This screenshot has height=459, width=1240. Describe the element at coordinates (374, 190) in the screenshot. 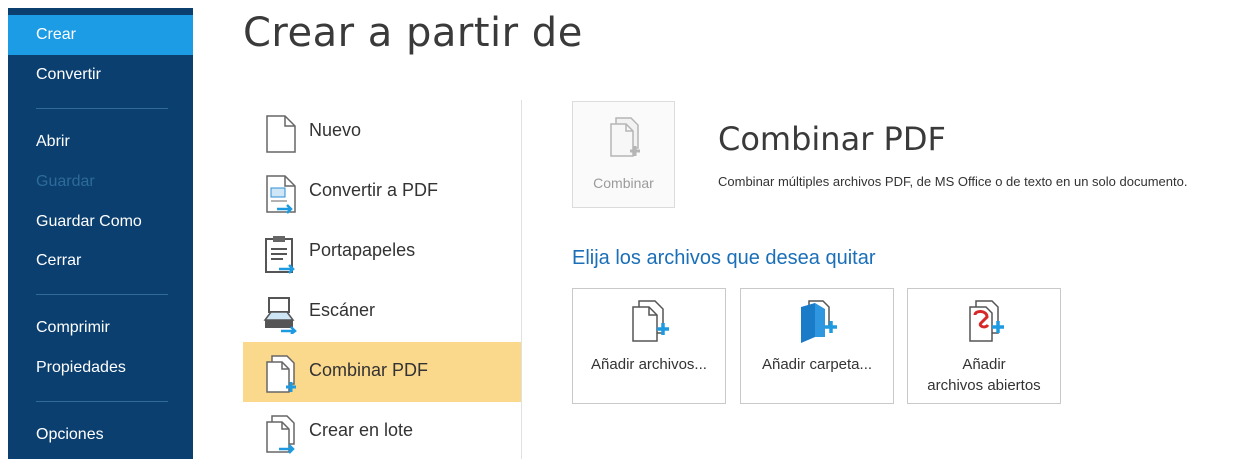

I see `option-label: Convertir a PDF` at that location.